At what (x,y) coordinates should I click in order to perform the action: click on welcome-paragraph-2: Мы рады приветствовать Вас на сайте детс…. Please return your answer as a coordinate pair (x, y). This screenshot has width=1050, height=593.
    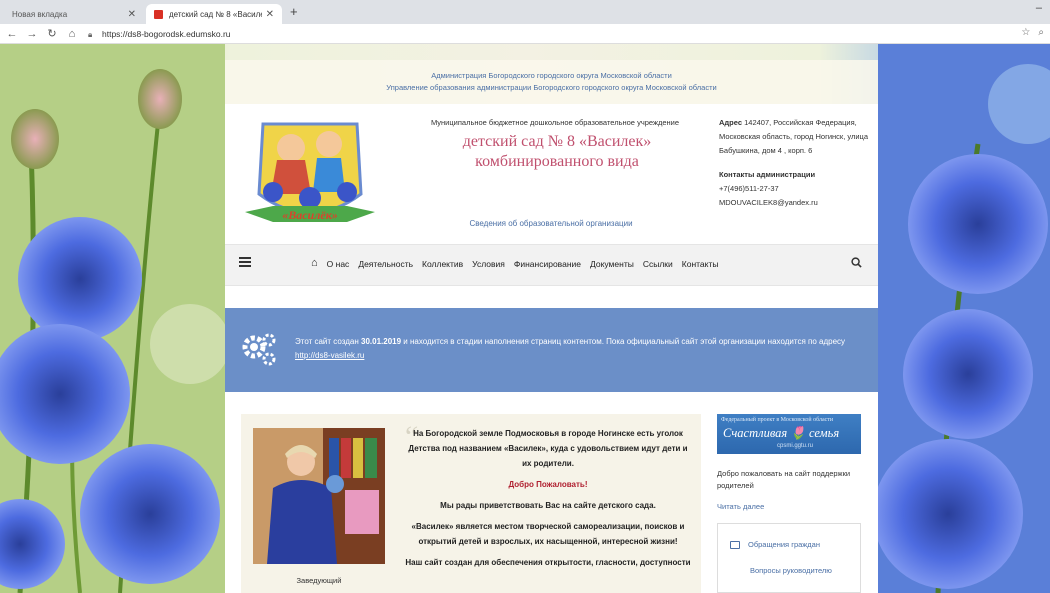
    Looking at the image, I should click on (548, 505).